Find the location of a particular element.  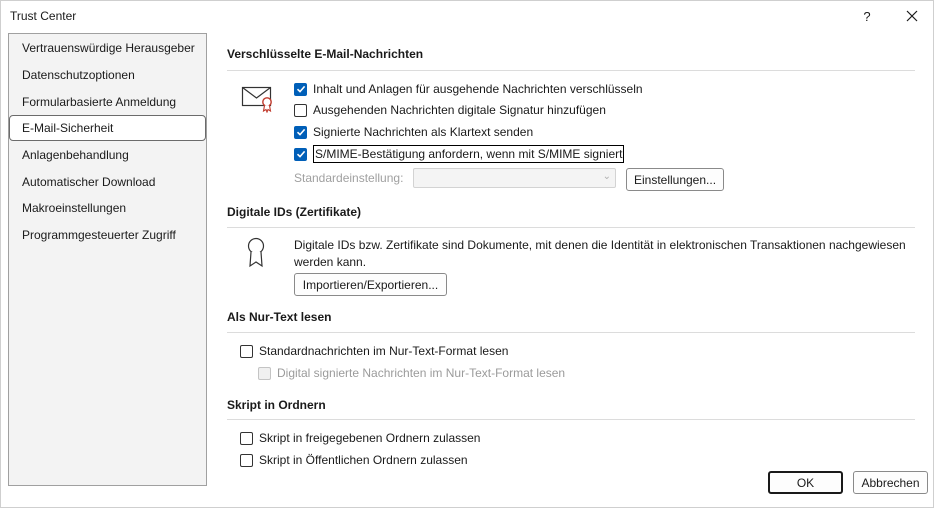

option-script-public-folders: Skript in Öffentlichen Ordnern zulassen is located at coordinates (354, 460).